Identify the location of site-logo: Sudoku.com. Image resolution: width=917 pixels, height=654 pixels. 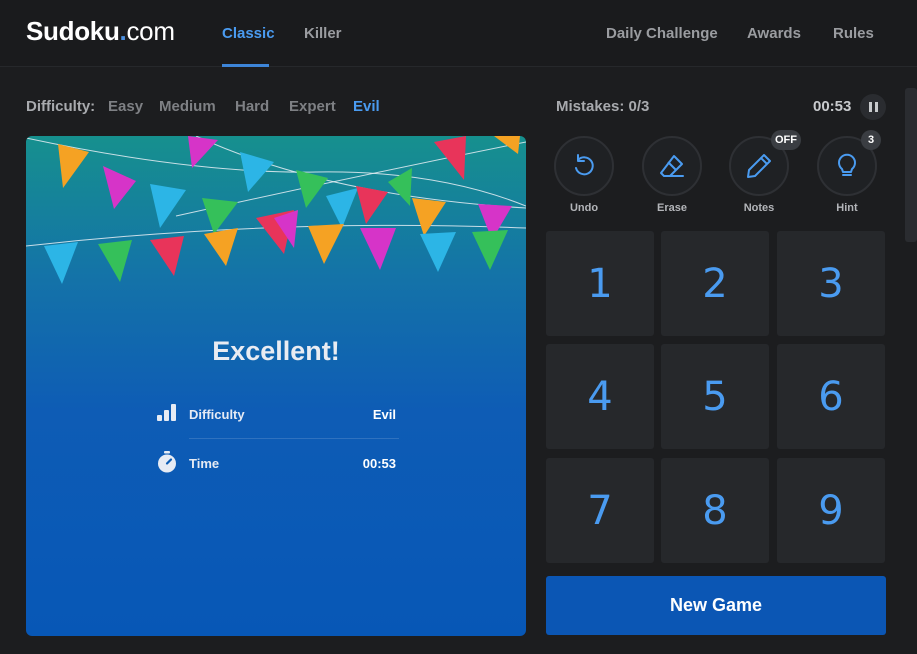
(100, 31).